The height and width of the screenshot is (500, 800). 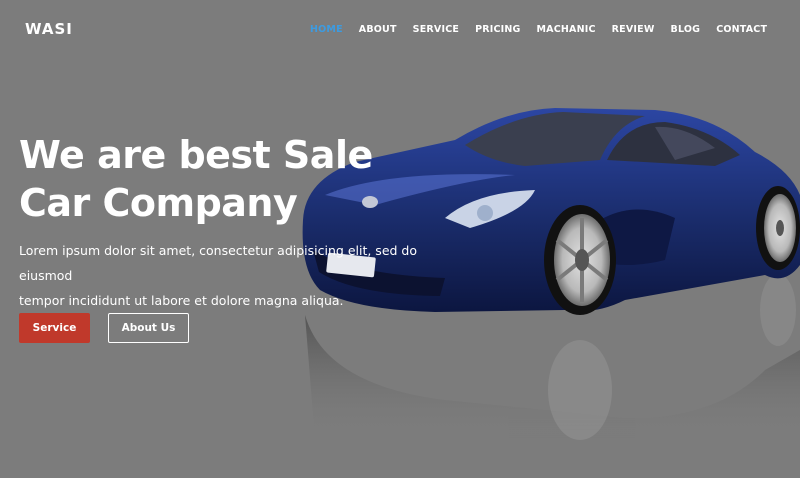 I want to click on nav-item-contact: CONTACT, so click(x=741, y=29).